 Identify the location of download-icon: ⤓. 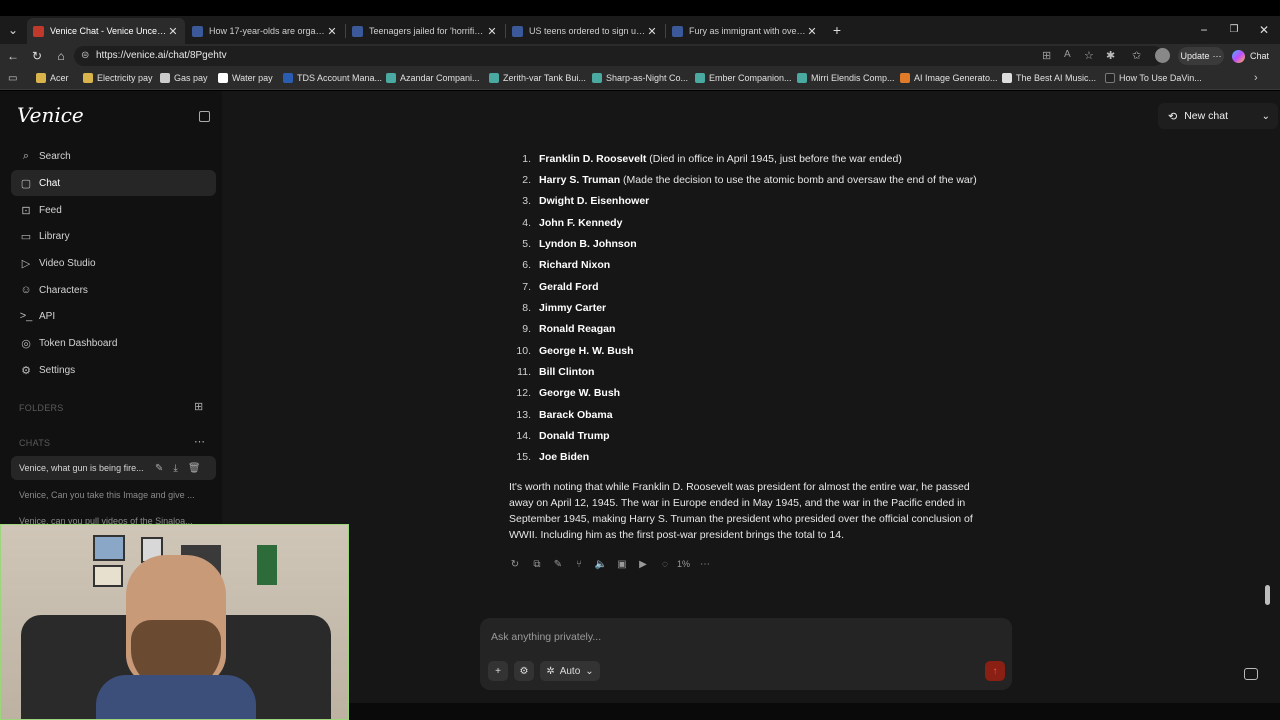
(175, 468).